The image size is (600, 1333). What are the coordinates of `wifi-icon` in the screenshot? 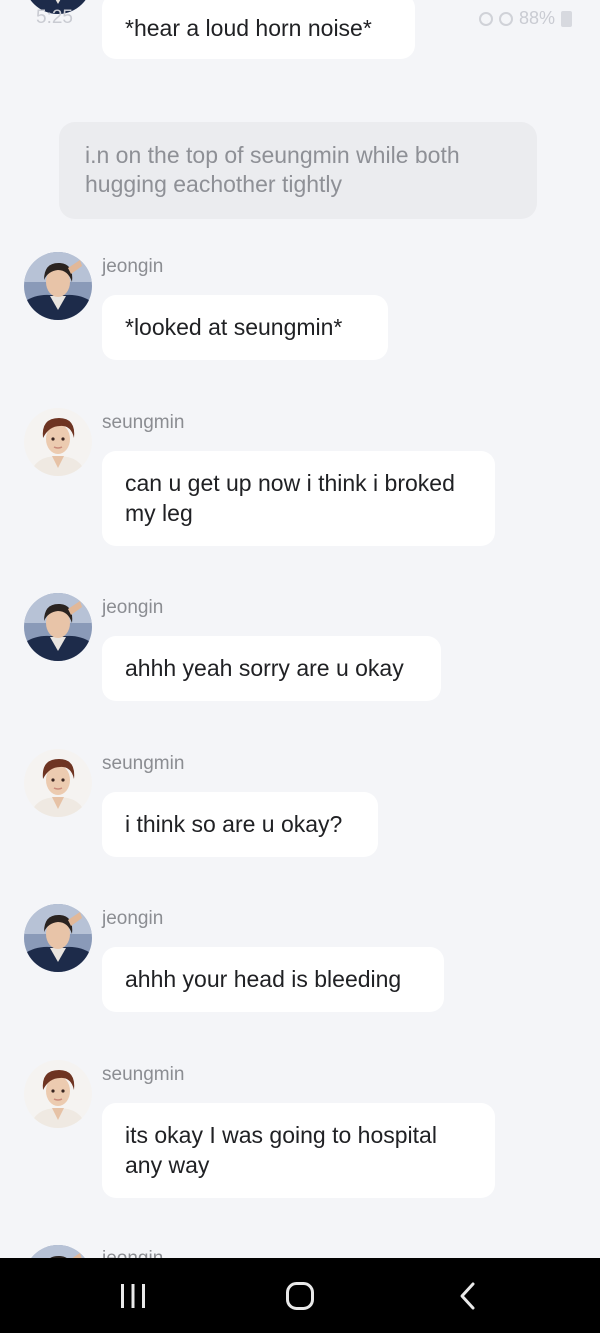 It's located at (505, 18).